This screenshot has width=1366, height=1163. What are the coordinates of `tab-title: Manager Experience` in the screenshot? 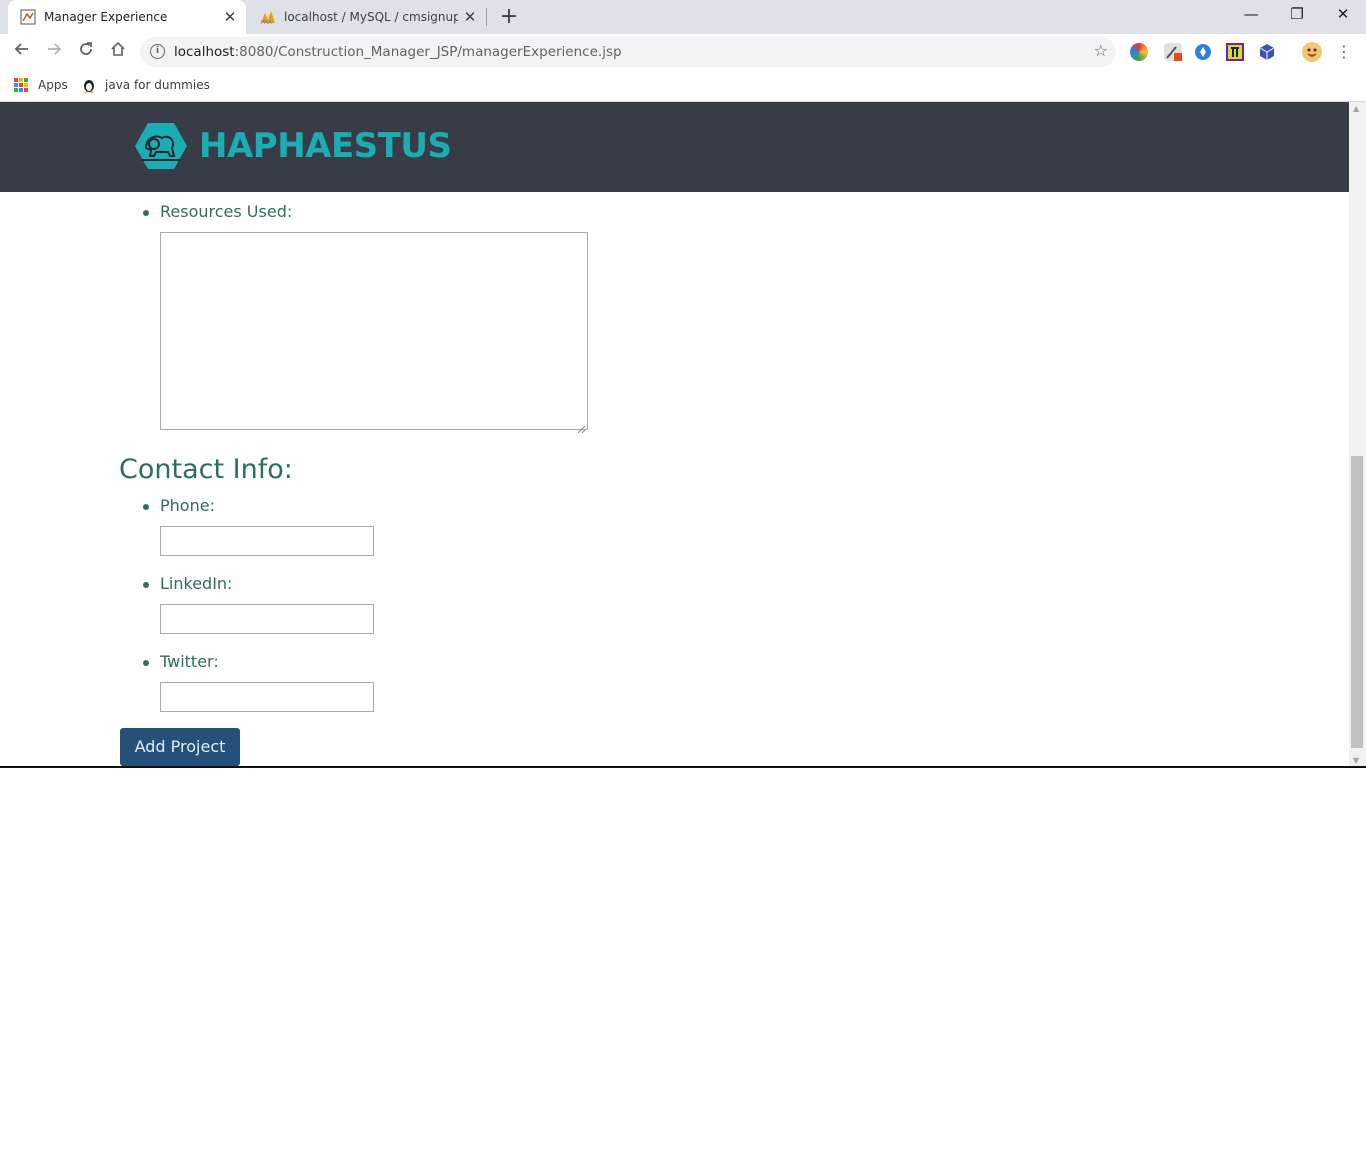 It's located at (106, 17).